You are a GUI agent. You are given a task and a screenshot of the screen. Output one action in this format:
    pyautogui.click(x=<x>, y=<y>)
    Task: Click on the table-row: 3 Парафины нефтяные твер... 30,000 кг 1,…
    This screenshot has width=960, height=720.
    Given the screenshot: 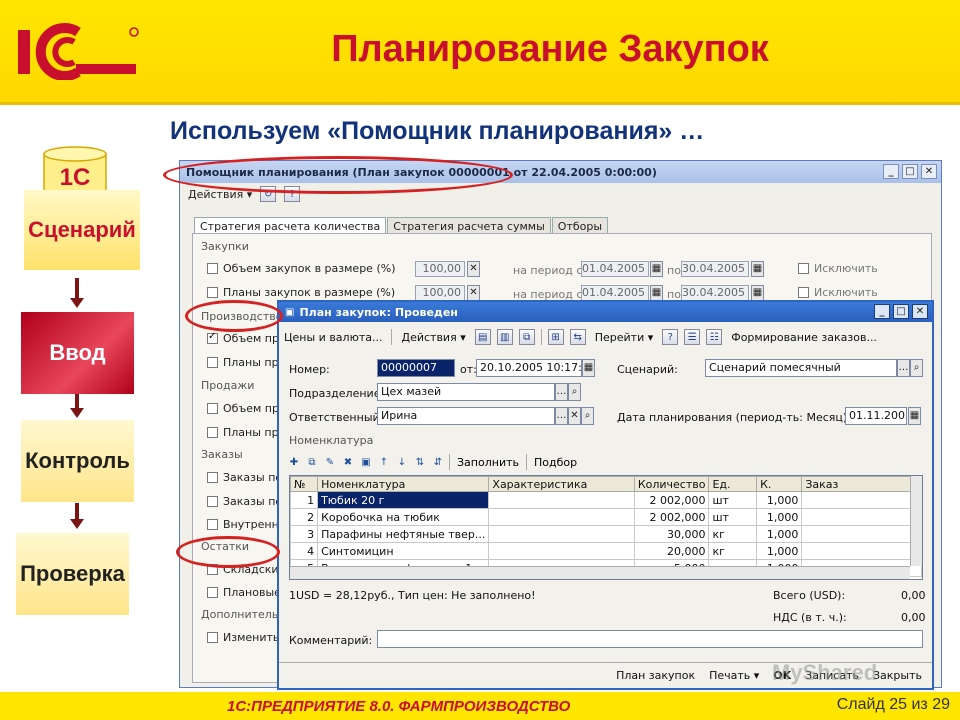 What is the action you would take?
    pyautogui.click(x=606, y=534)
    